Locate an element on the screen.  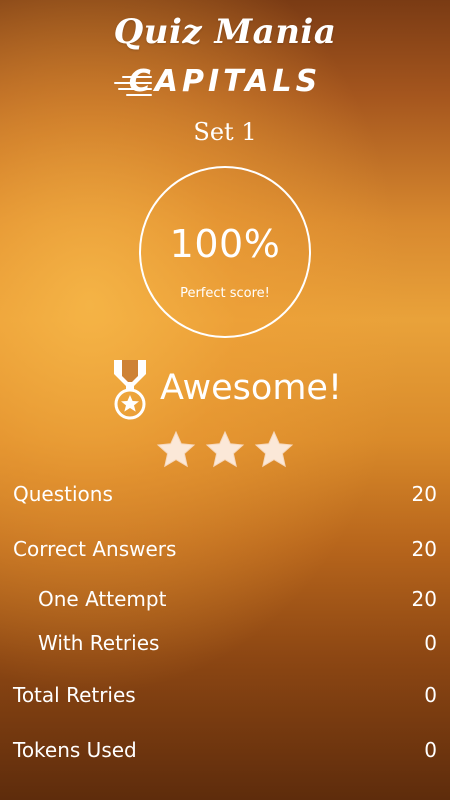
app-title: Quiz Mania is located at coordinates (225, 32).